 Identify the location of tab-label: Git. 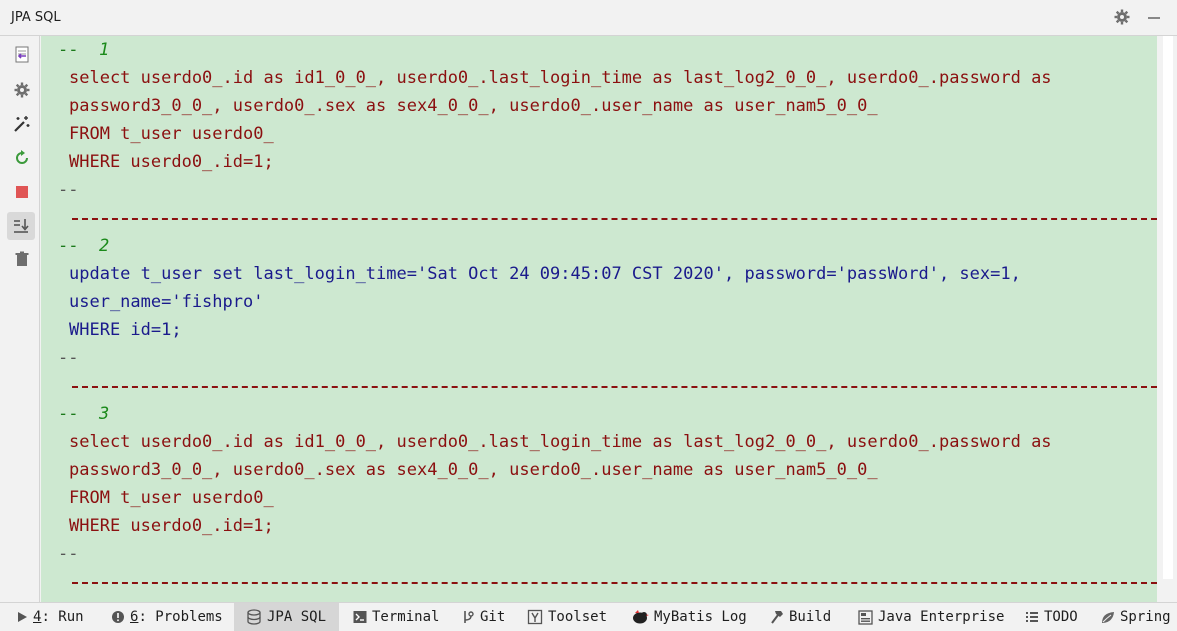
(493, 617).